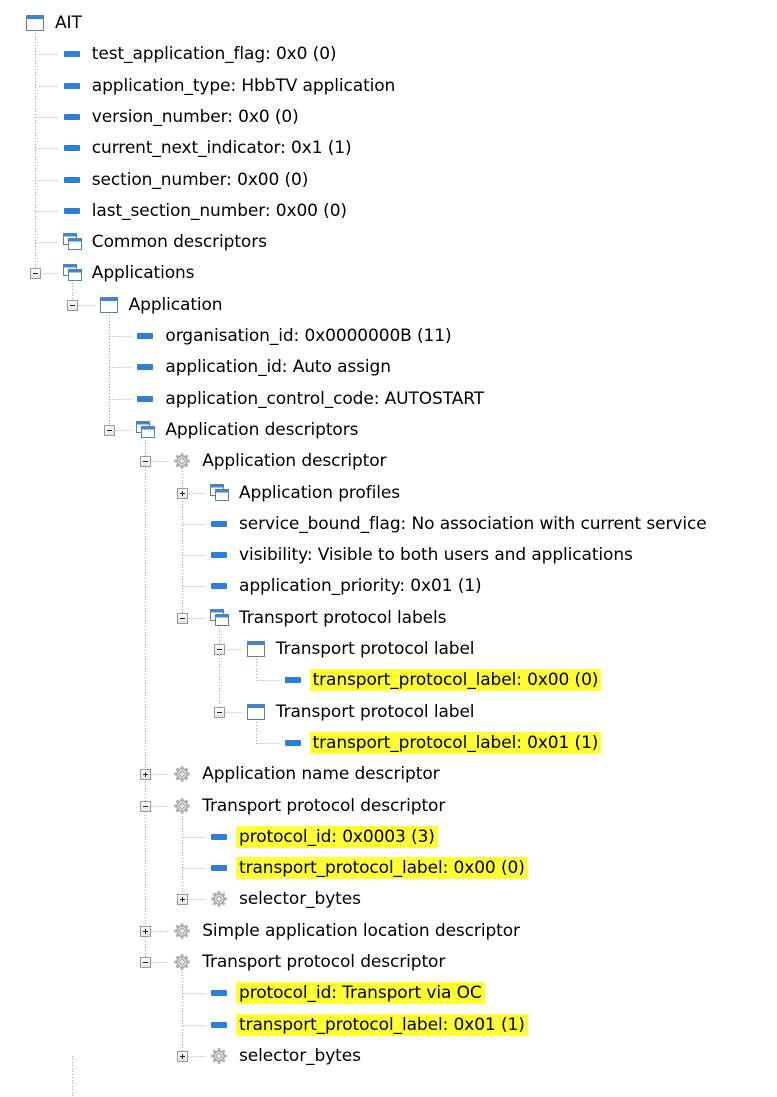 The width and height of the screenshot is (777, 1097). What do you see at coordinates (309, 962) in the screenshot?
I see `node-transport-protocol-descriptor-2: Transport protocol descriptor` at bounding box center [309, 962].